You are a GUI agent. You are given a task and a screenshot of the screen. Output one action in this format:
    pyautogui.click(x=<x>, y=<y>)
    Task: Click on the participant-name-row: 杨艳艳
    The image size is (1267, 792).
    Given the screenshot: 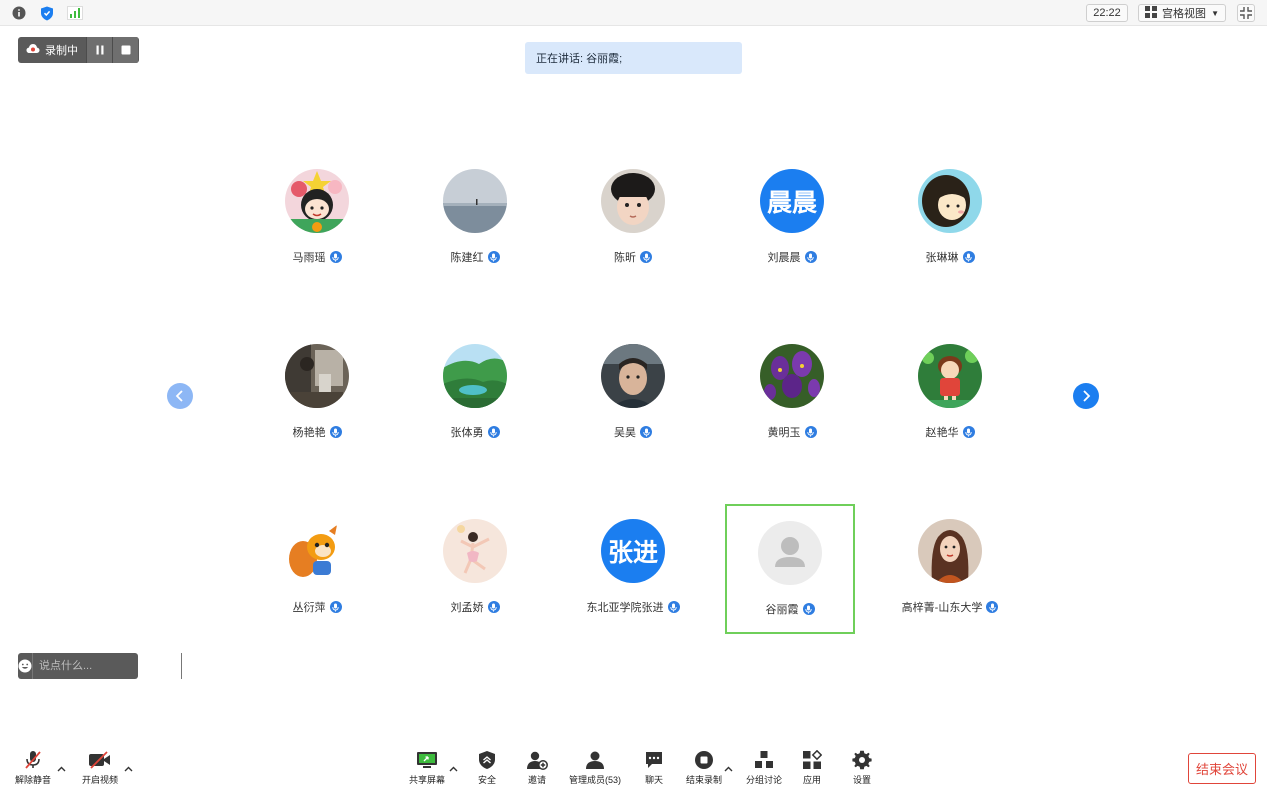 What is the action you would take?
    pyautogui.click(x=317, y=432)
    